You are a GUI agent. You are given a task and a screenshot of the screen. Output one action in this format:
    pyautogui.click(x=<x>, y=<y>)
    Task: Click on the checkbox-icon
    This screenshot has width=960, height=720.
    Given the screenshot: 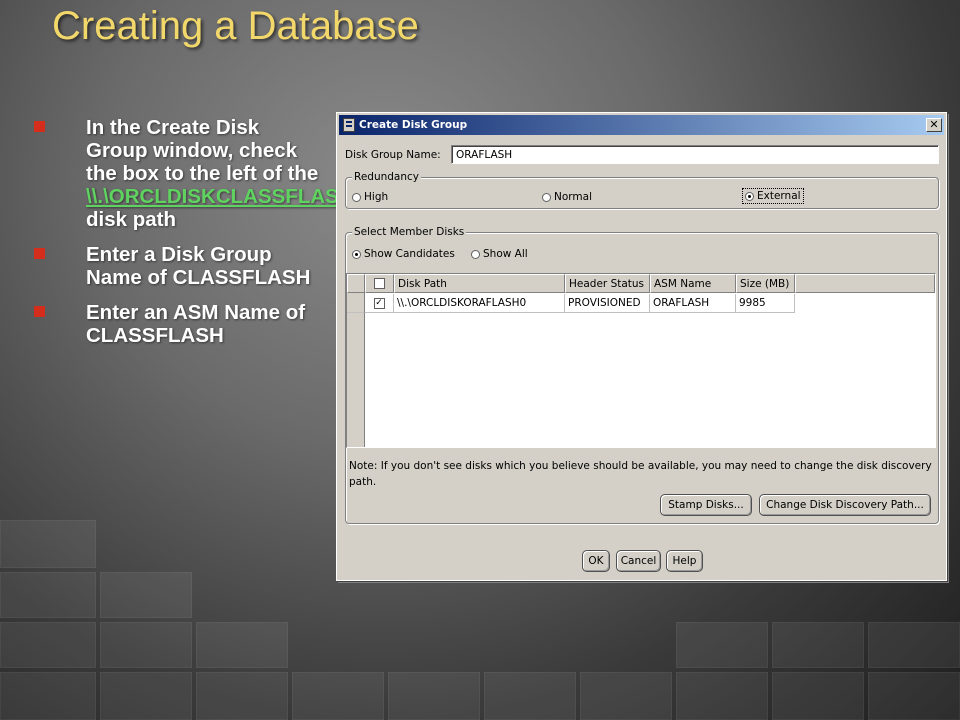 What is the action you would take?
    pyautogui.click(x=379, y=283)
    